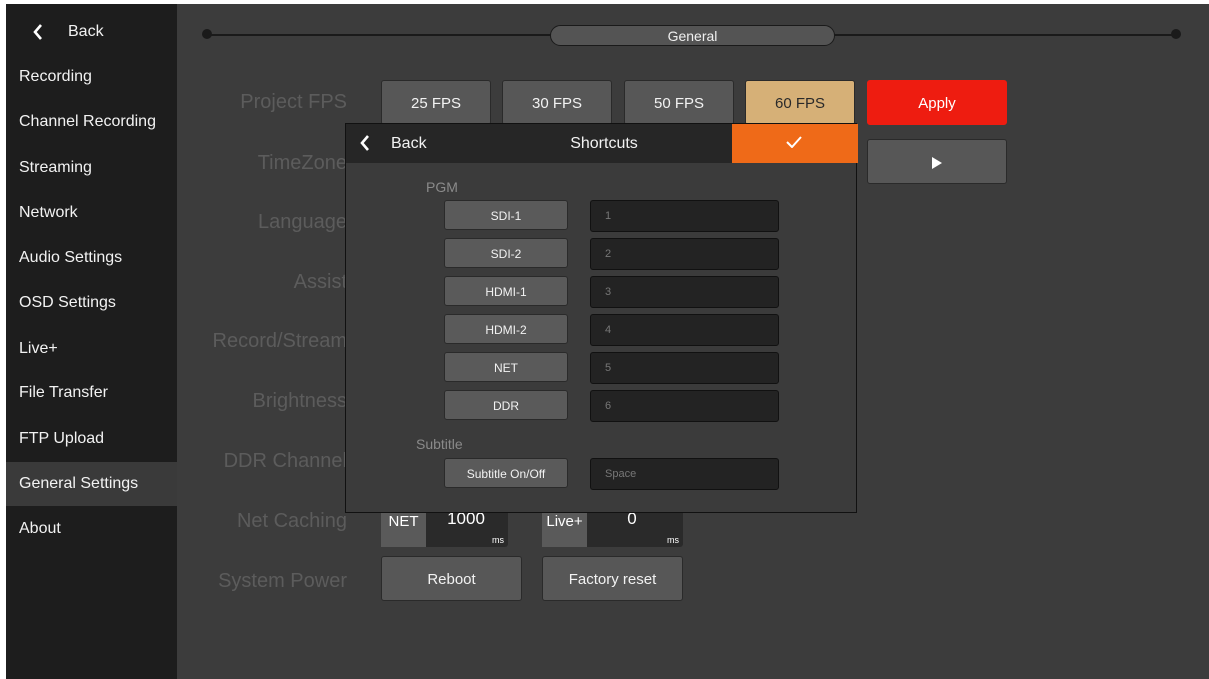  Describe the element at coordinates (293, 102) in the screenshot. I see `project-fps-label: Project FPS` at that location.